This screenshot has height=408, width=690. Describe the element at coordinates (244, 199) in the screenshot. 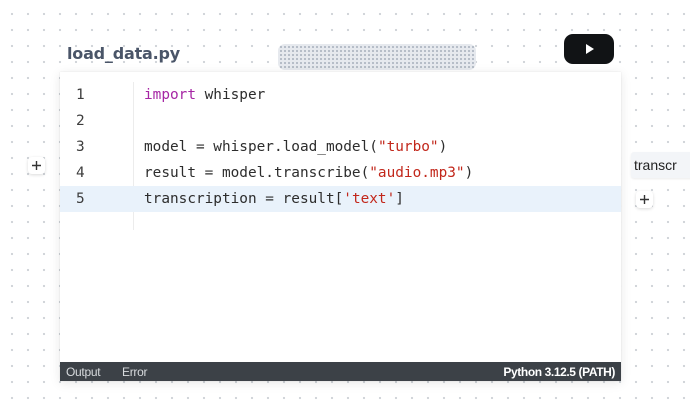

I see `code-token: transcription = result[` at that location.